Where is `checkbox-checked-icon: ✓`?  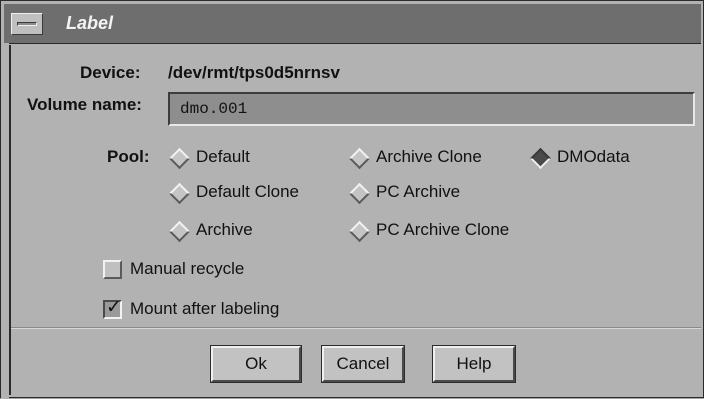
checkbox-checked-icon: ✓ is located at coordinates (112, 307).